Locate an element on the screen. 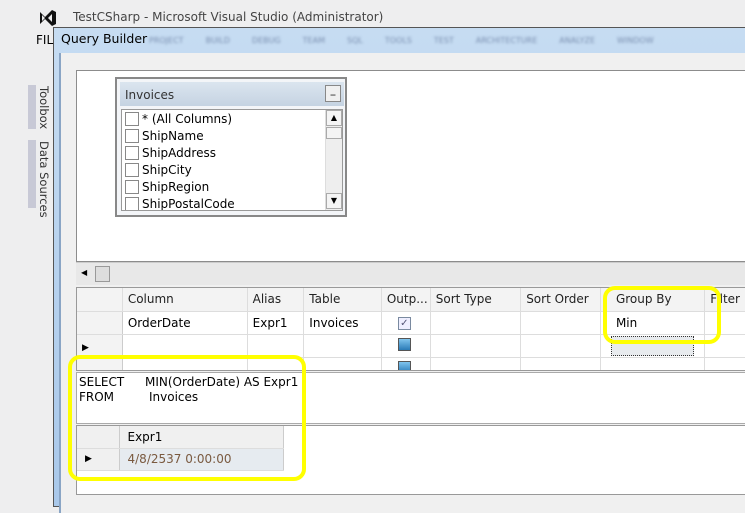 Image resolution: width=745 pixels, height=513 pixels. cell-table: Invoices is located at coordinates (342, 323).